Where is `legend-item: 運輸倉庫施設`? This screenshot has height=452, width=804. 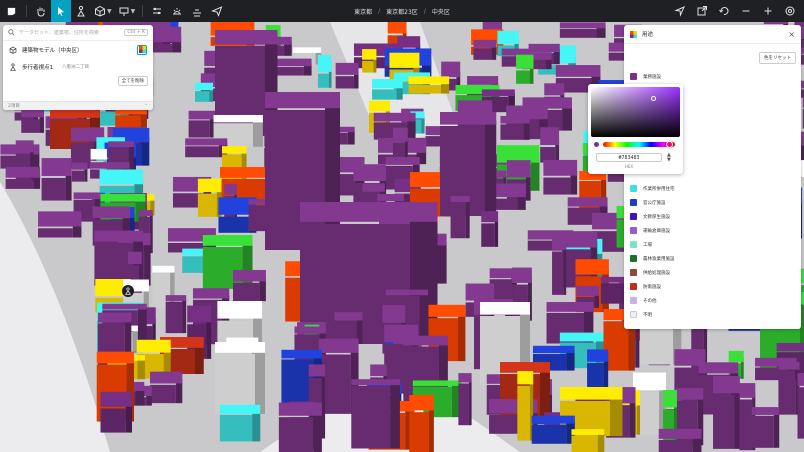
legend-item: 運輸倉庫施設 is located at coordinates (650, 230).